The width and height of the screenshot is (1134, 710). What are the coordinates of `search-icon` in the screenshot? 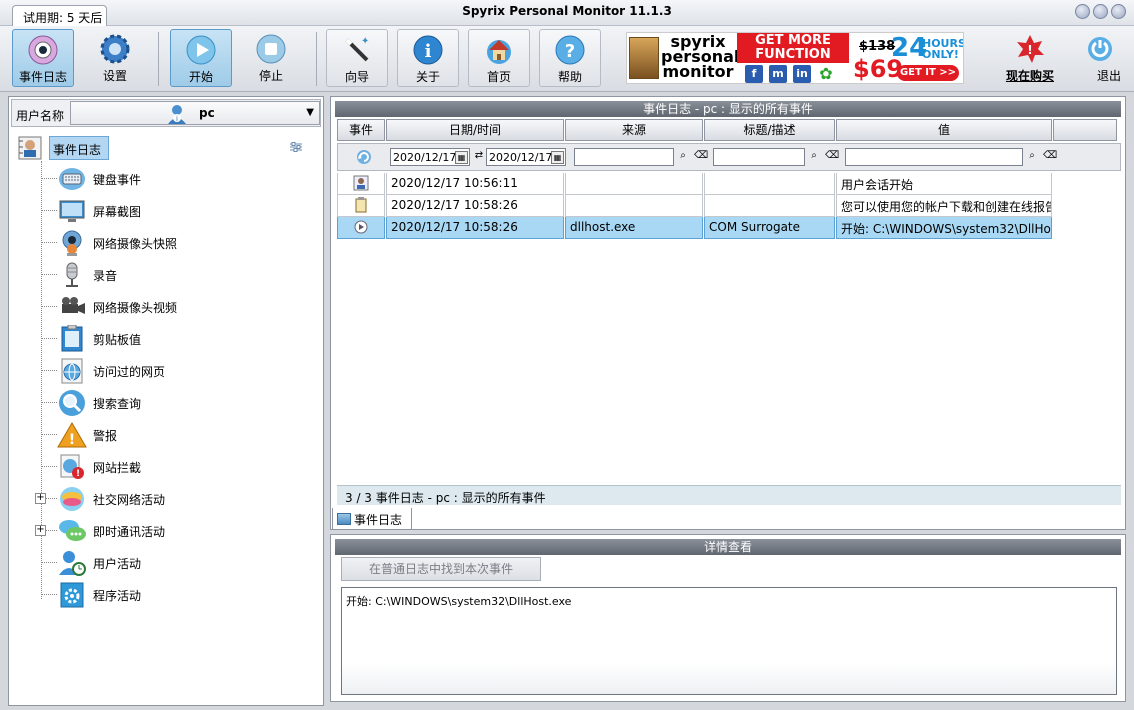 It's located at (72, 403).